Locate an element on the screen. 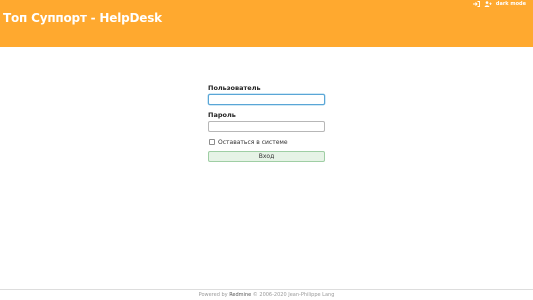 The width and height of the screenshot is (533, 300). redmine-link: Redmine is located at coordinates (240, 295).